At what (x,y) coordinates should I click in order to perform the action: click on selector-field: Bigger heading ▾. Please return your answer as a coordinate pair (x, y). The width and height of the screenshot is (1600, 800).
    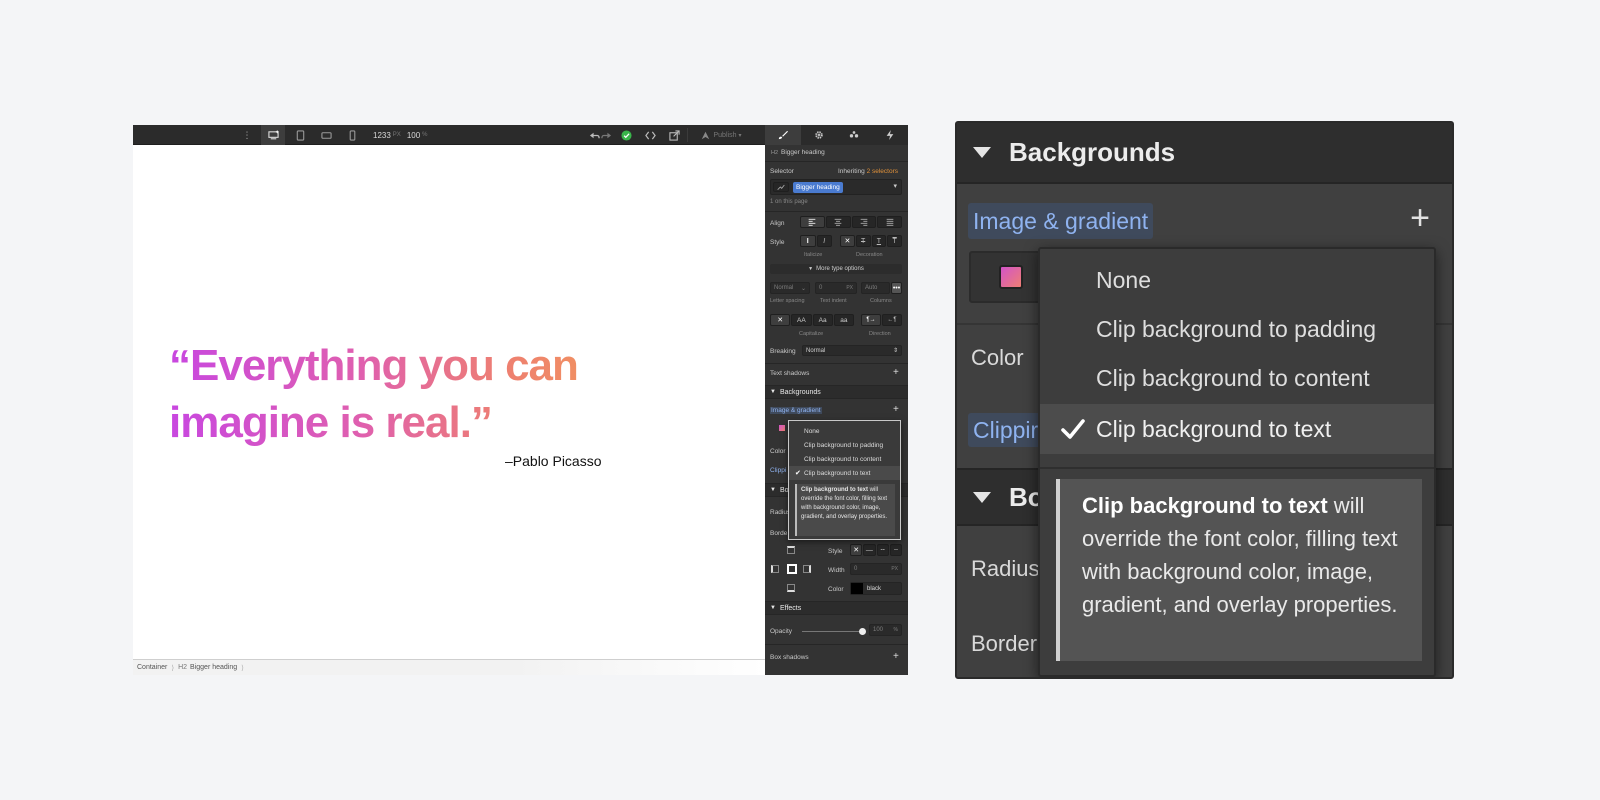
    Looking at the image, I should click on (836, 187).